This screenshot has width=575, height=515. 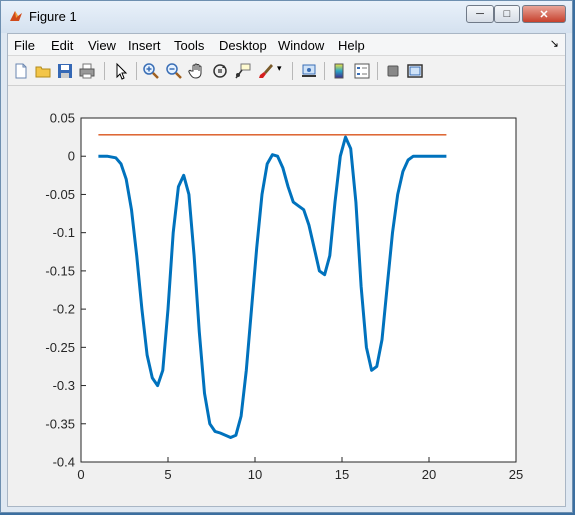 What do you see at coordinates (429, 474) in the screenshot?
I see `x-tick-label: 20` at bounding box center [429, 474].